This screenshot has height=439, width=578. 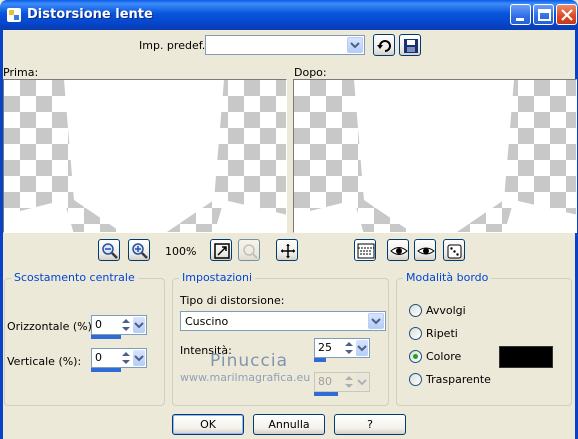 I want to click on distortion-type-label: Tipo di distorsione:, so click(x=232, y=300).